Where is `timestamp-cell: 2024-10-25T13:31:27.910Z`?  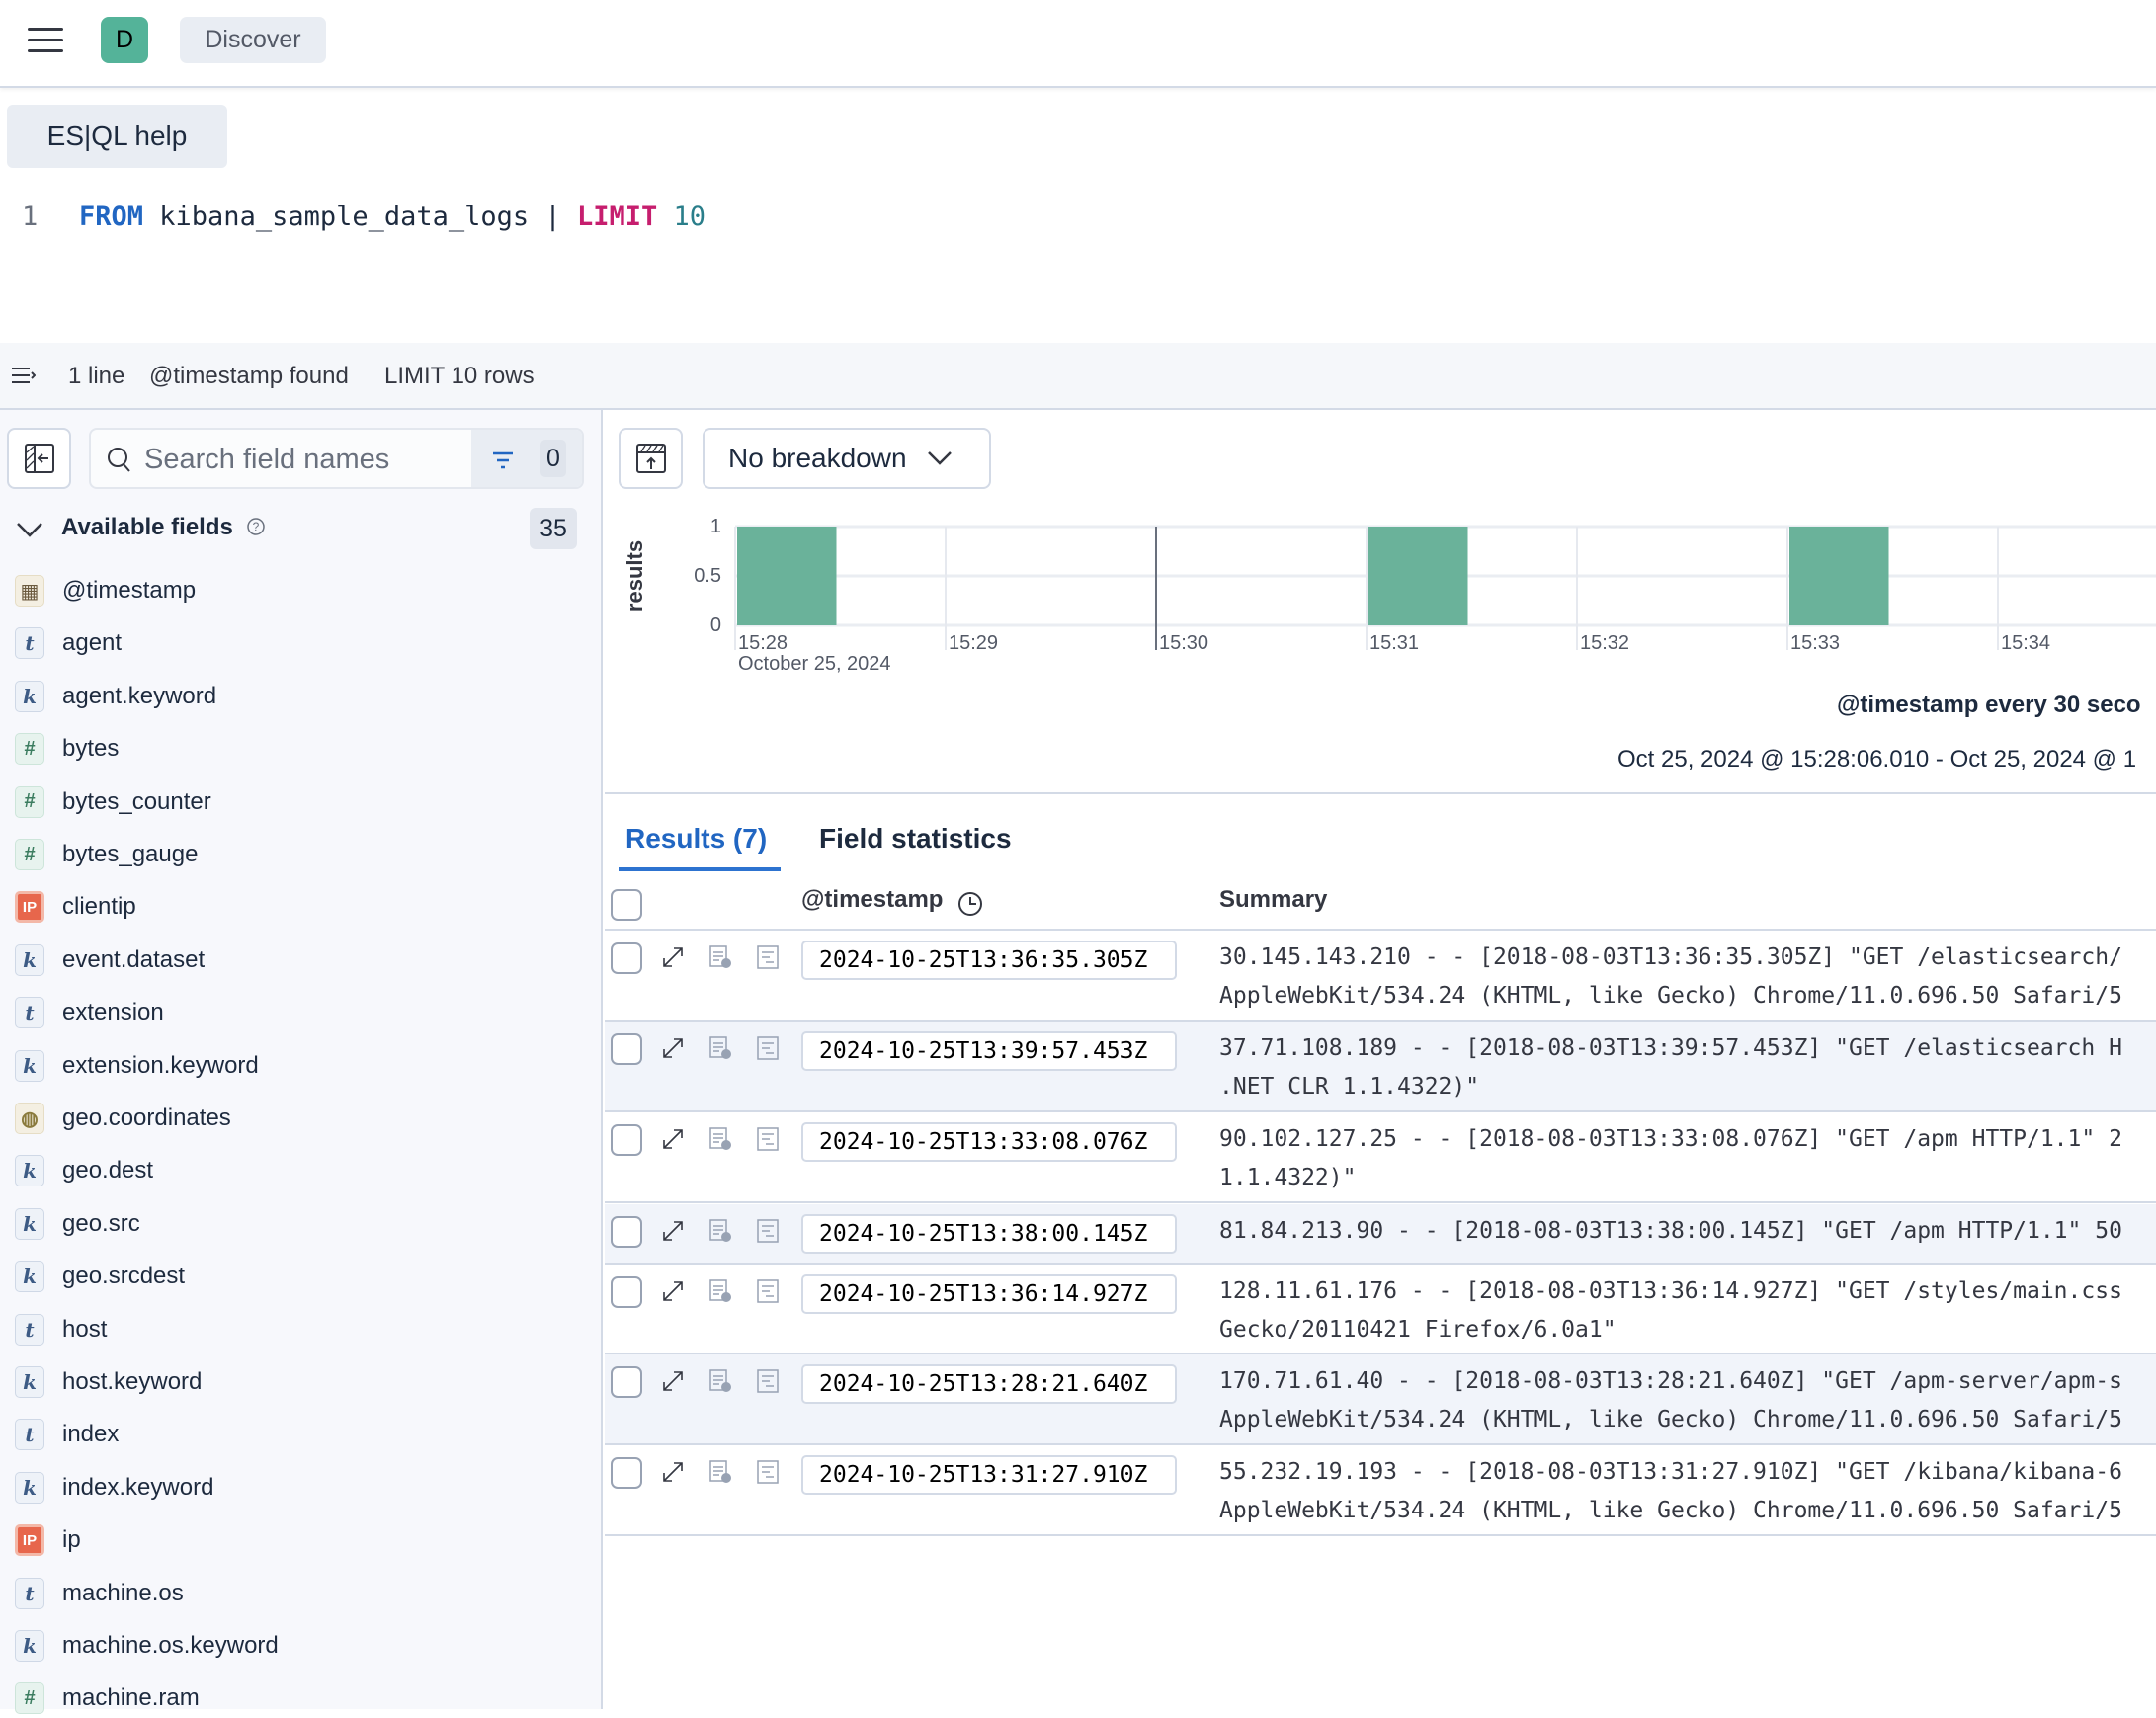
timestamp-cell: 2024-10-25T13:31:27.910Z is located at coordinates (989, 1475).